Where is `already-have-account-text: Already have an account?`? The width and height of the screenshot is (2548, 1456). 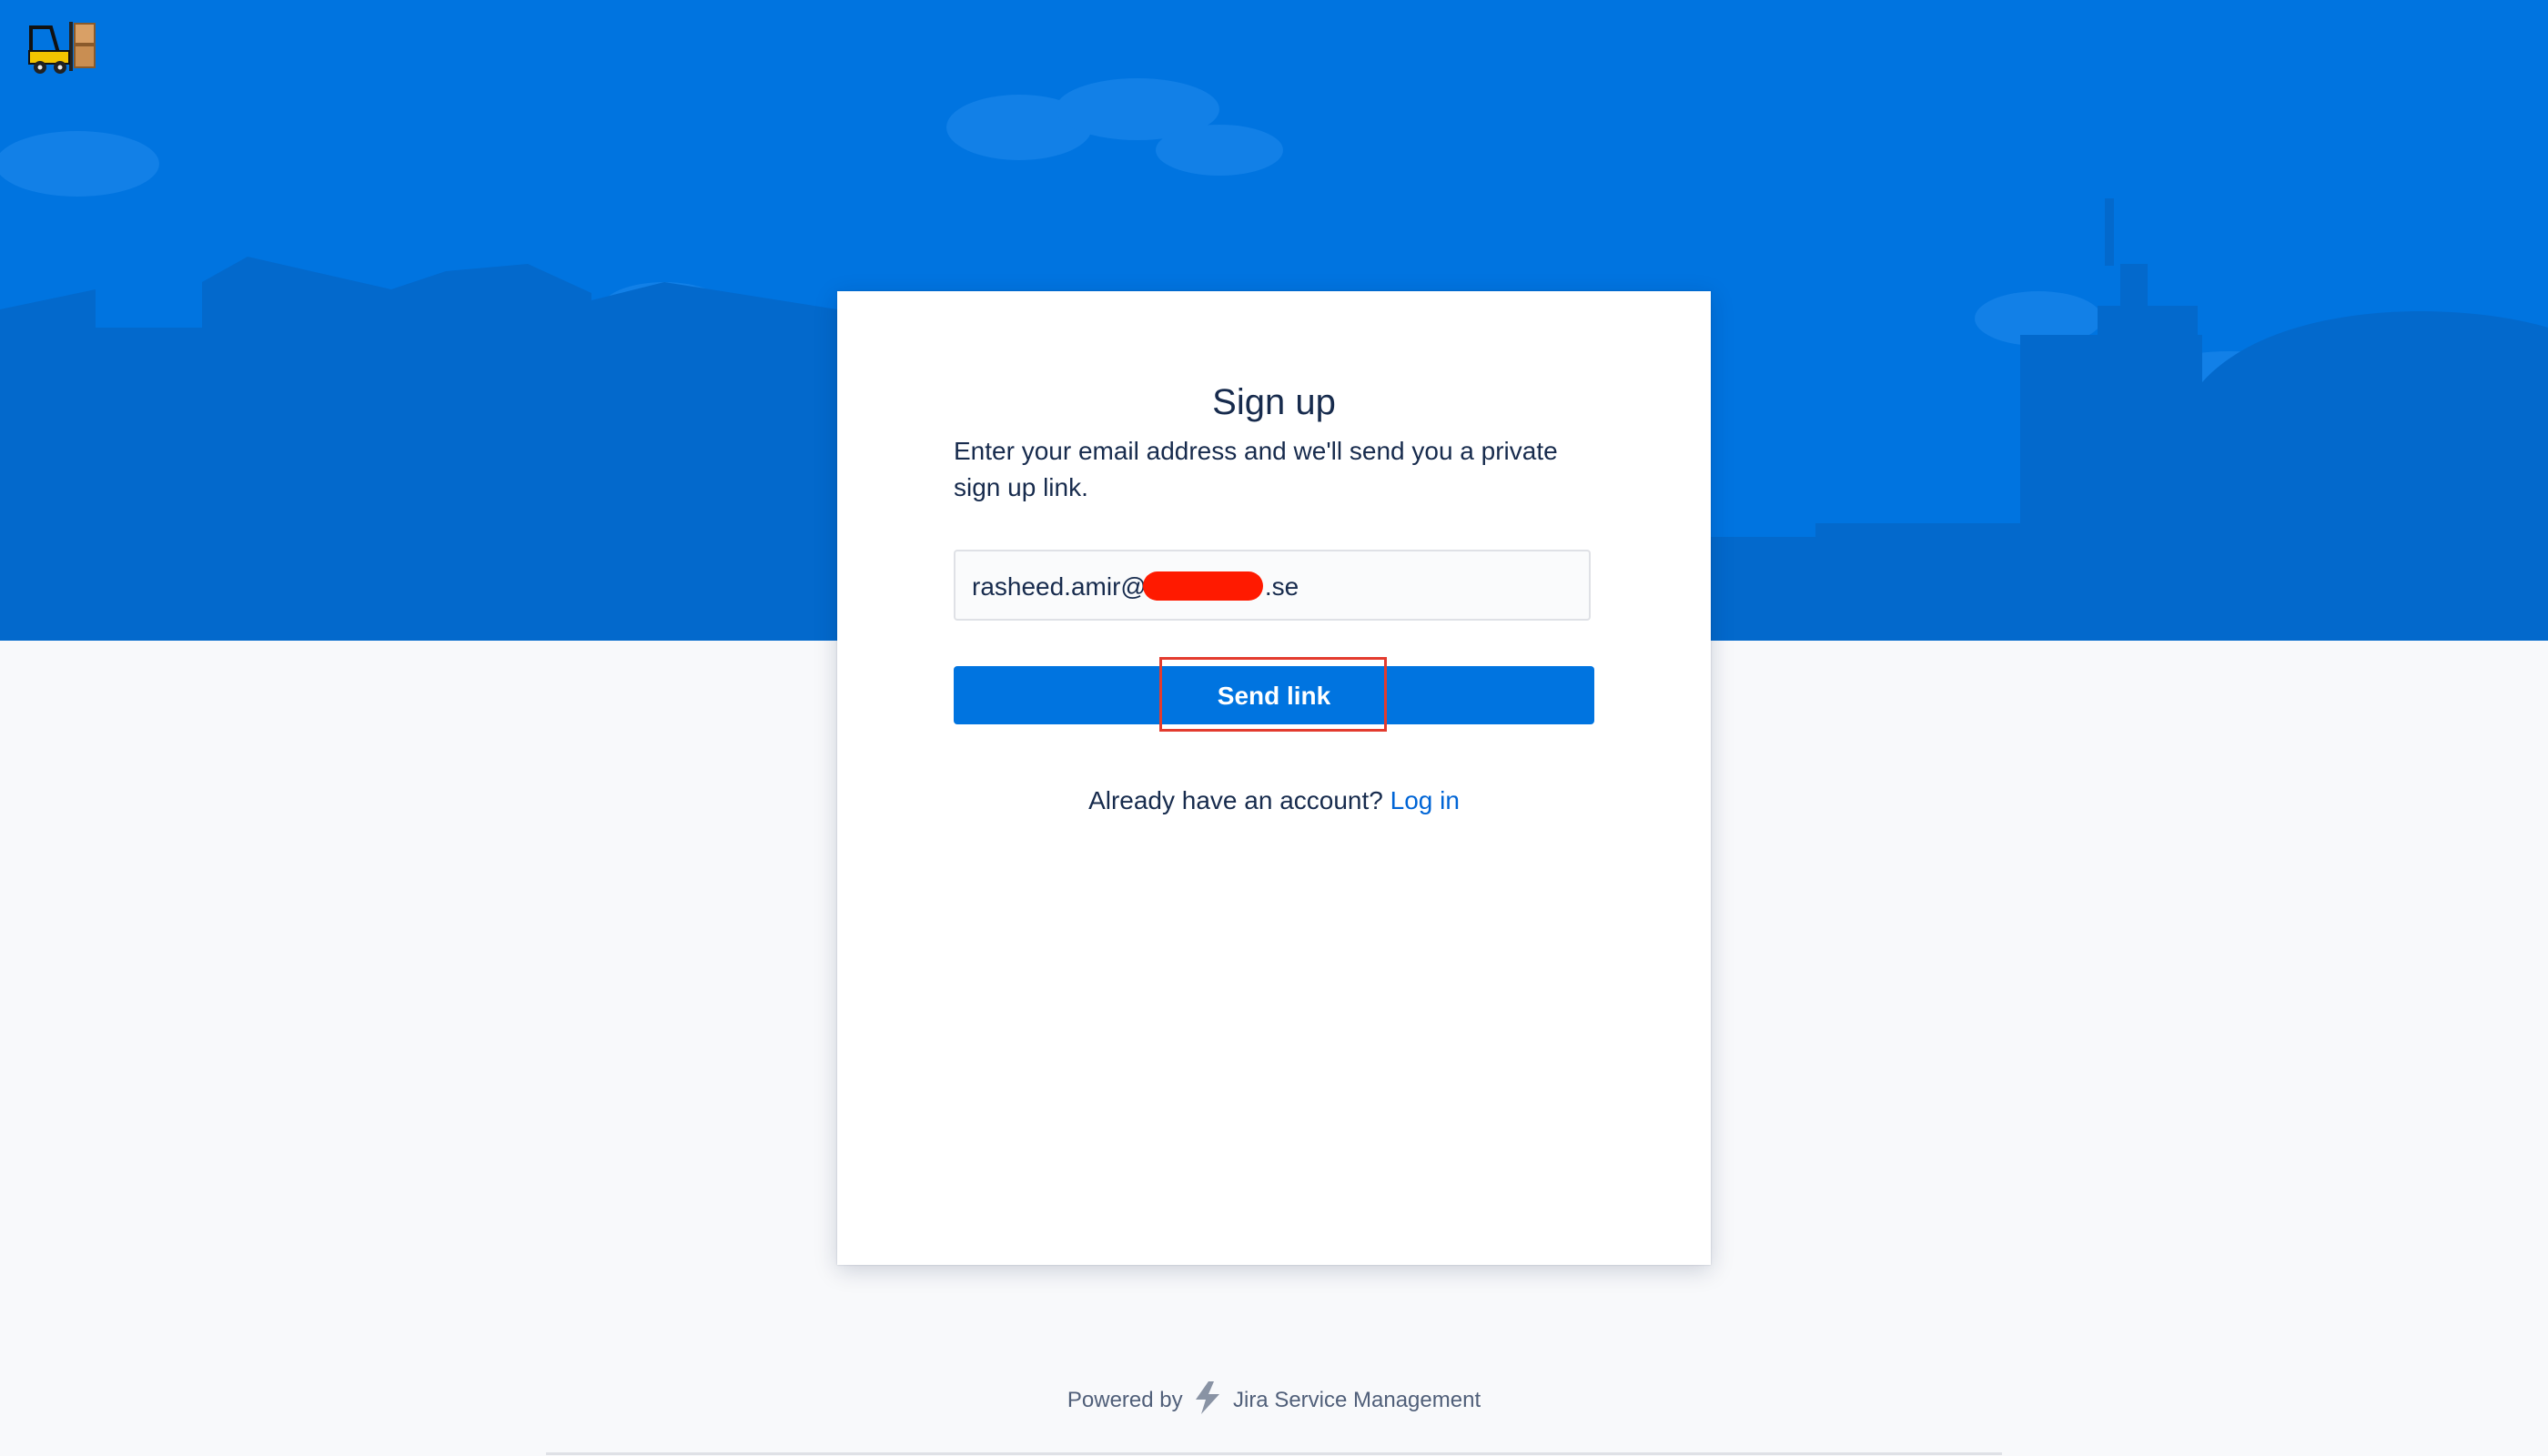 already-have-account-text: Already have an account? is located at coordinates (1236, 800).